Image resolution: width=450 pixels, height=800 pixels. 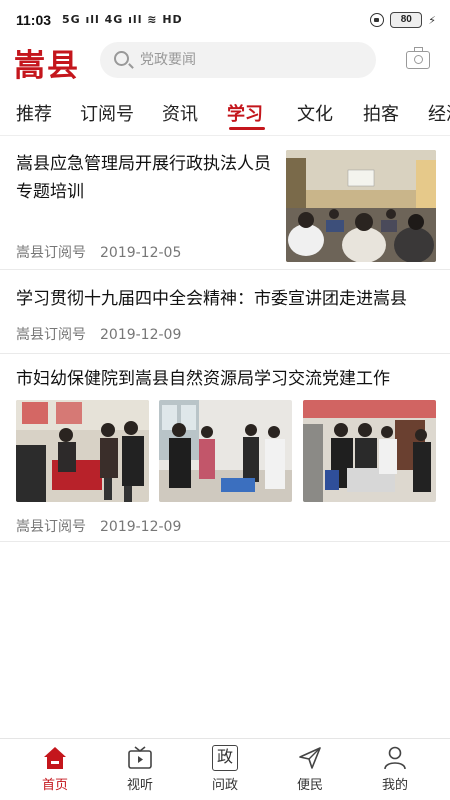 What do you see at coordinates (141, 253) in the screenshot?
I see `news-date: 2019-12-05` at bounding box center [141, 253].